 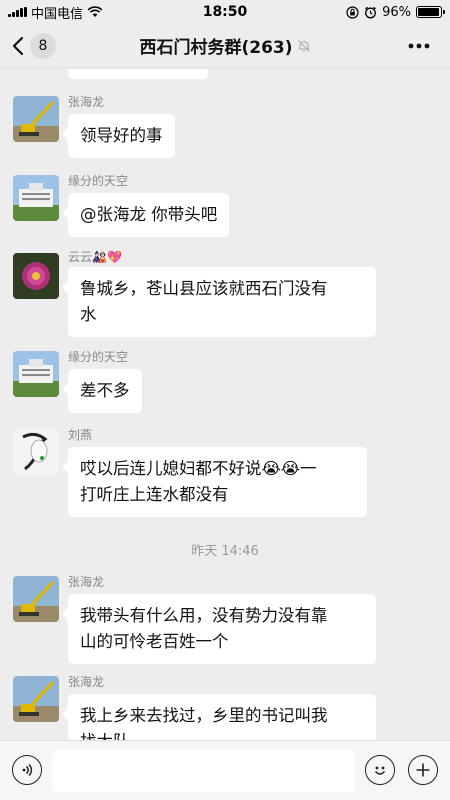 I want to click on nav-bar: 8 西石门村务群(263), so click(x=225, y=46).